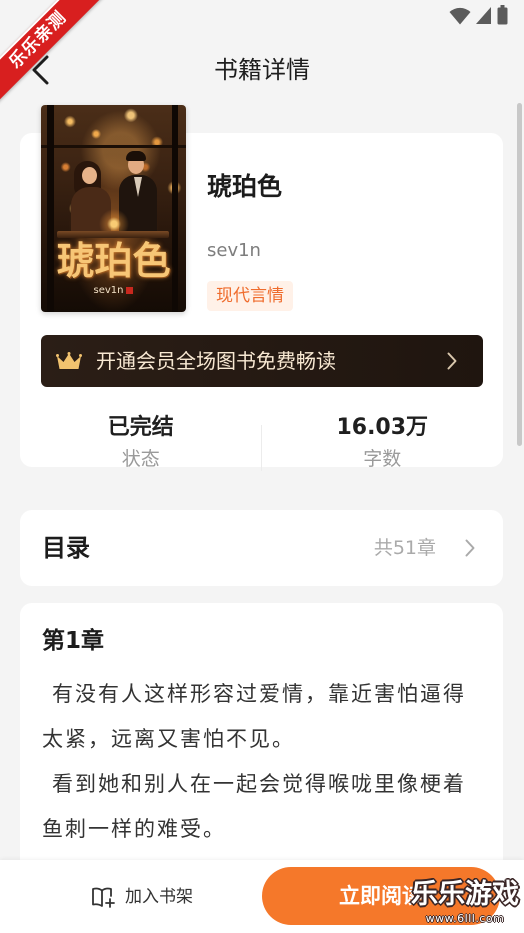  I want to click on chapter-title: 第1章, so click(73, 641).